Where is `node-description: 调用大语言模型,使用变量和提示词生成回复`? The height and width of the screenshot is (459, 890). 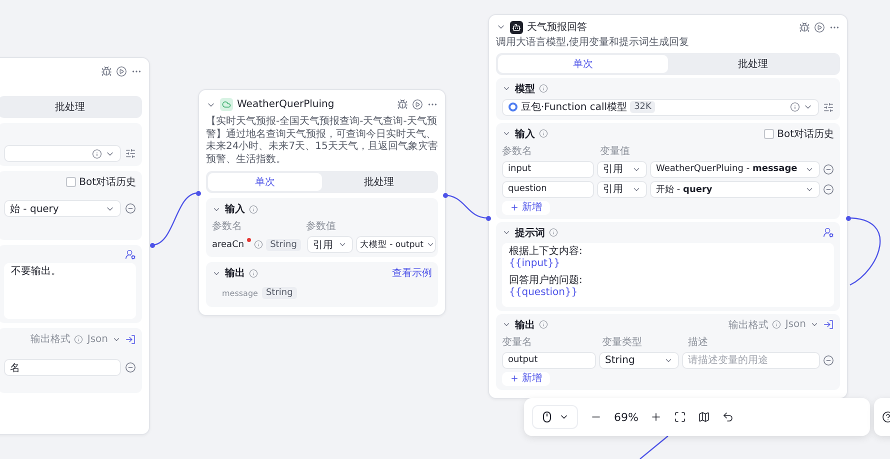
node-description: 调用大语言模型,使用变量和提示词生成回复 is located at coordinates (593, 43).